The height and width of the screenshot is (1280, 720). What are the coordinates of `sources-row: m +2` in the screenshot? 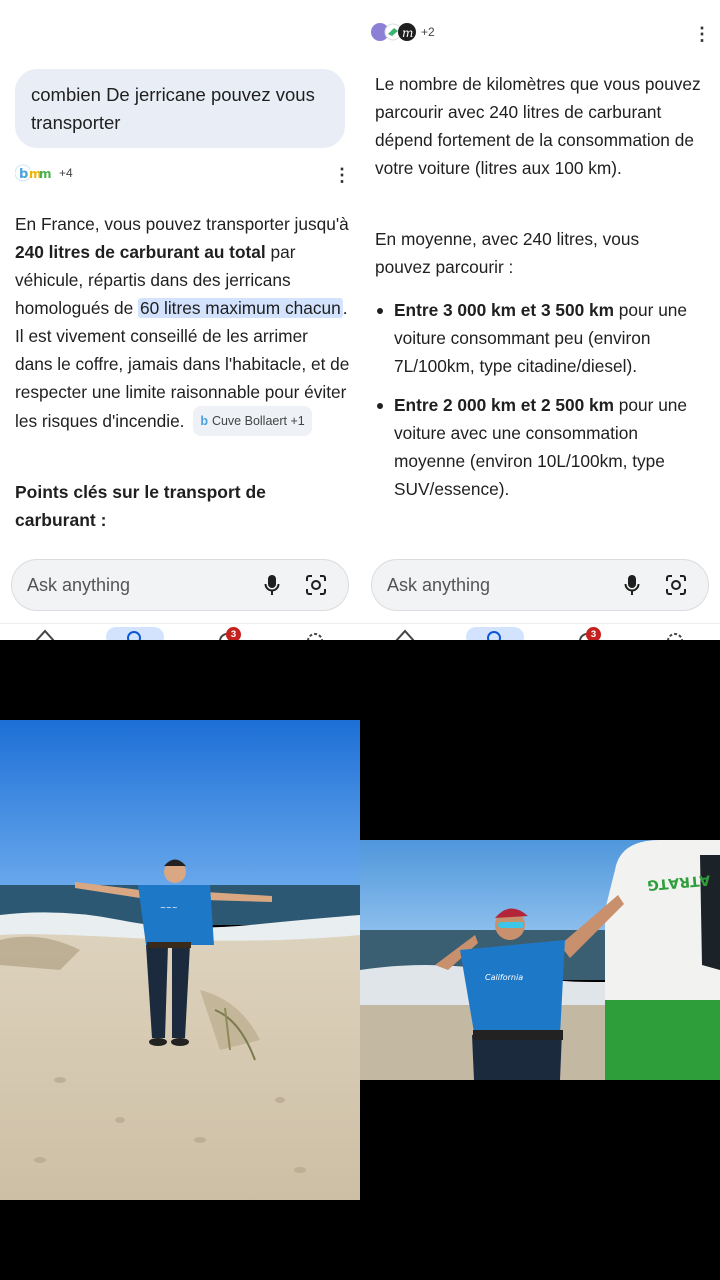 It's located at (403, 32).